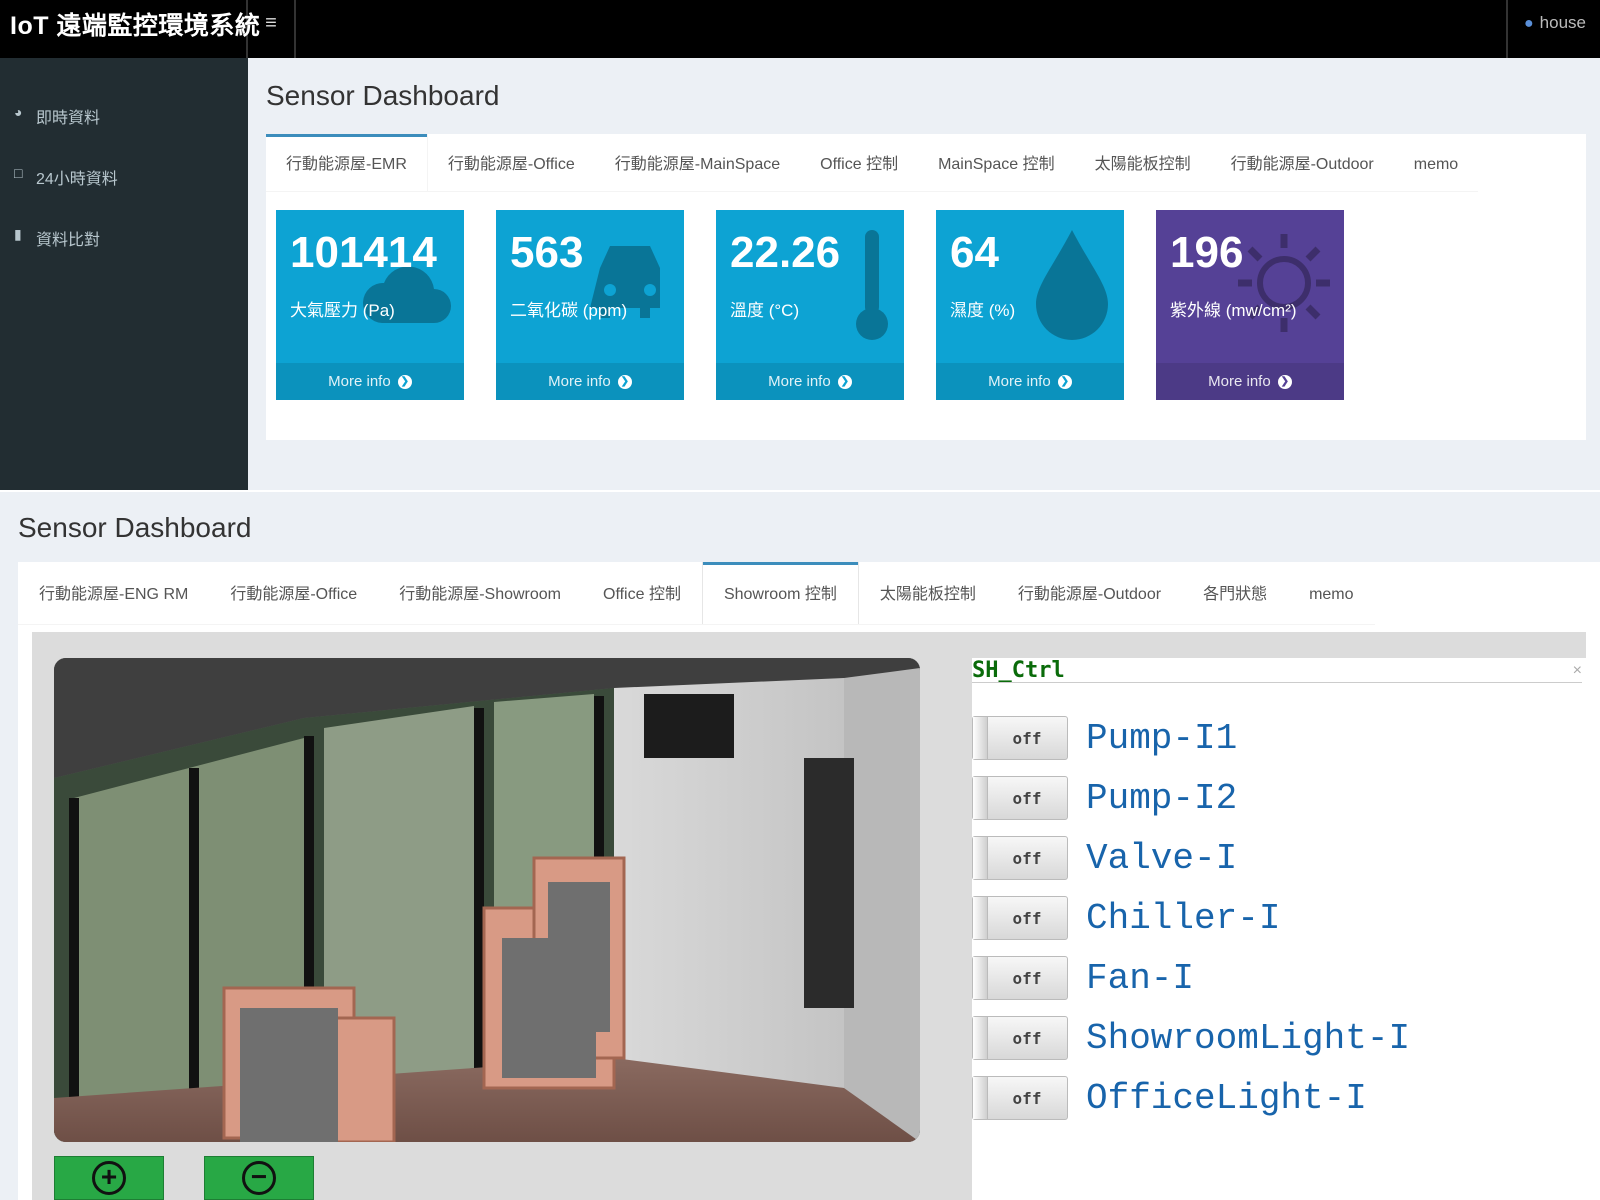  What do you see at coordinates (77, 179) in the screenshot?
I see `sidebar-item-label: 24小時資料` at bounding box center [77, 179].